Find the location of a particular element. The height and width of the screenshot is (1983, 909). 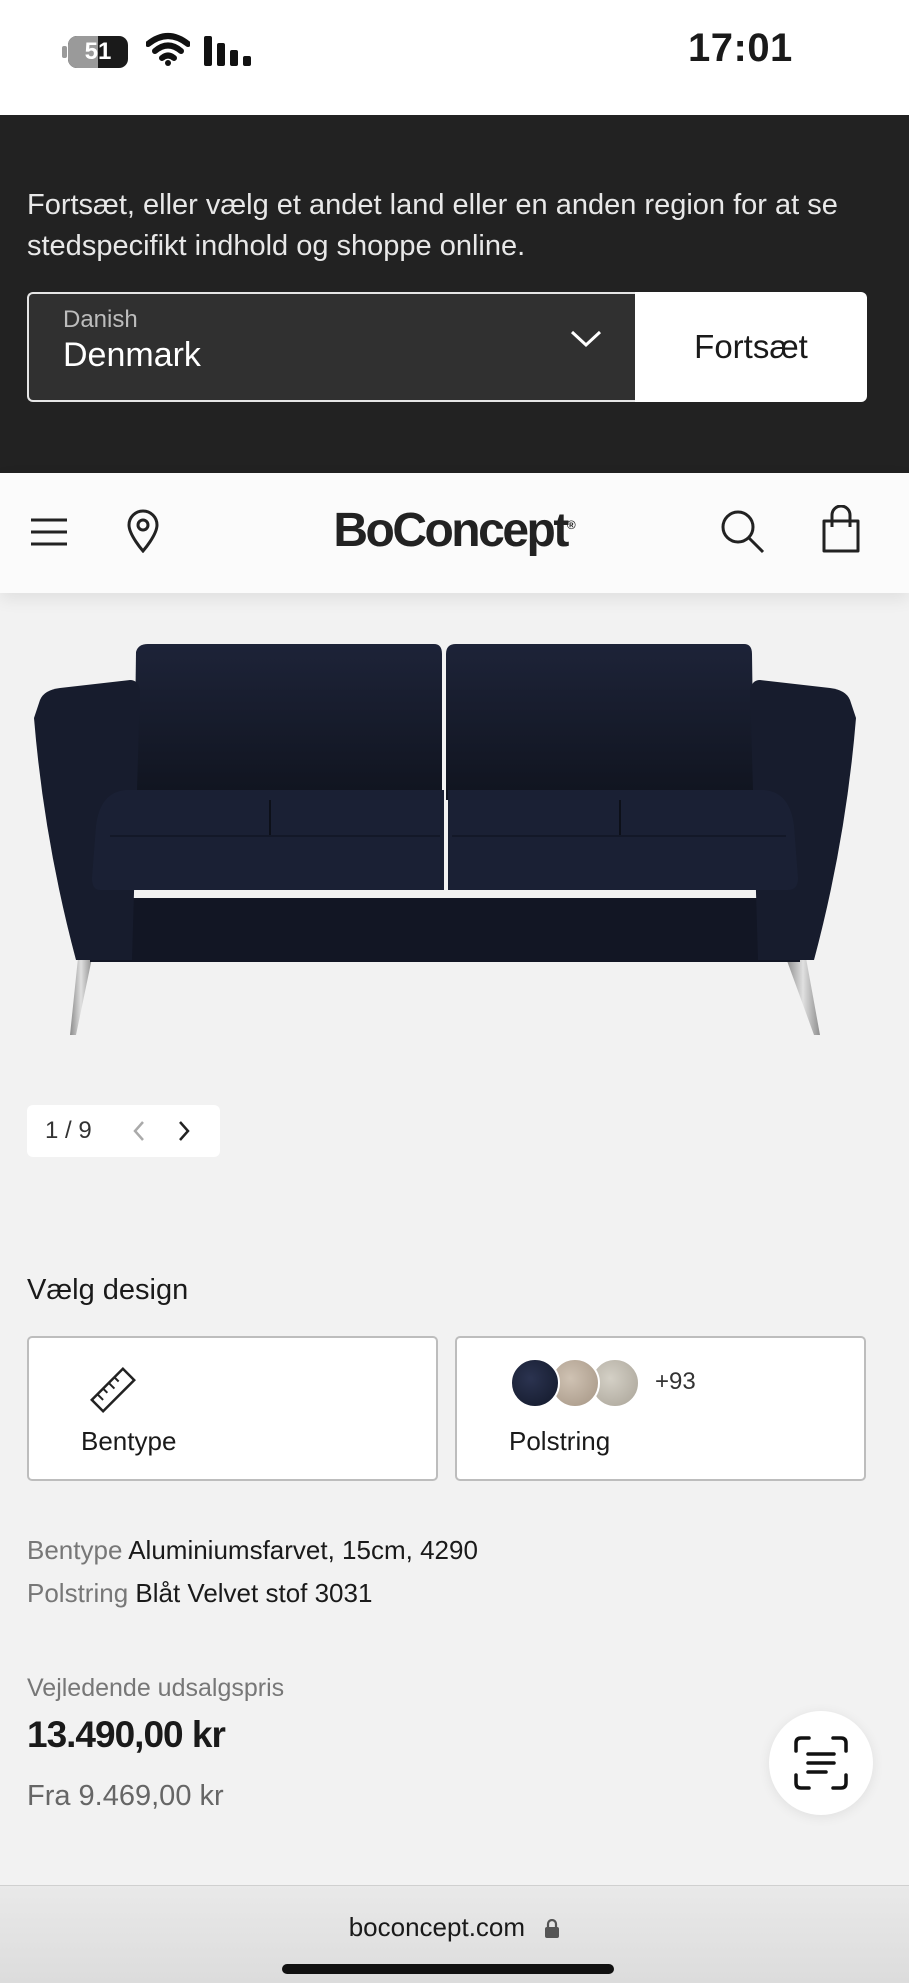

brand-logo: BoConcept® is located at coordinates (454, 530).